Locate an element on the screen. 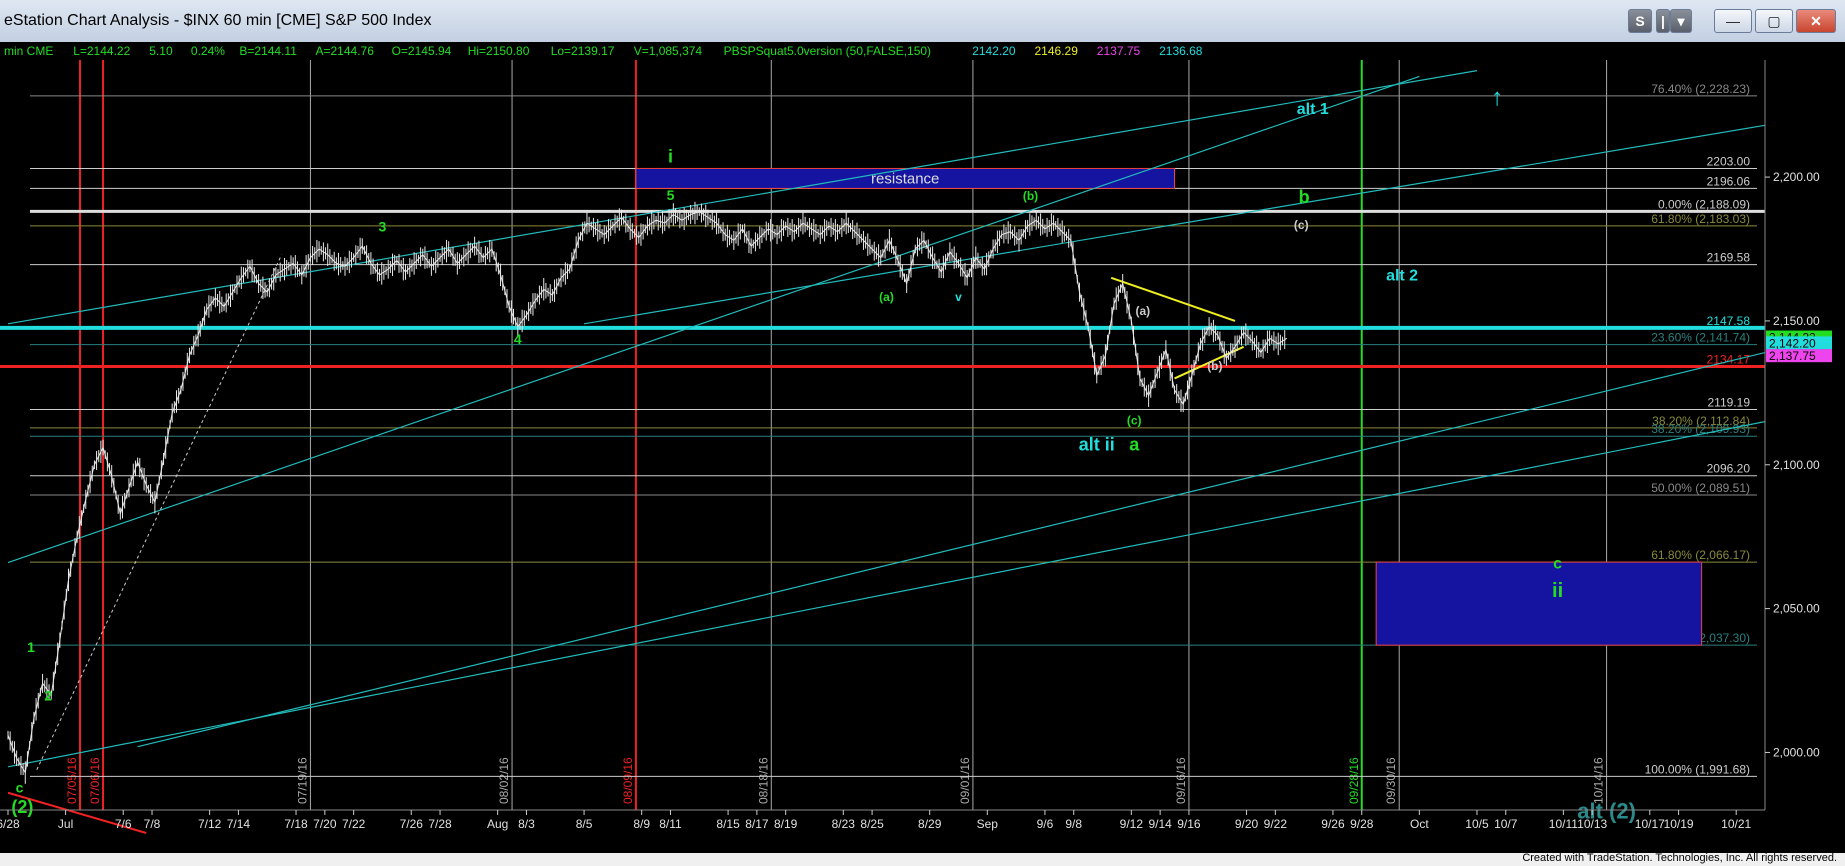  x-tick-label: 9/8 is located at coordinates (1073, 824).